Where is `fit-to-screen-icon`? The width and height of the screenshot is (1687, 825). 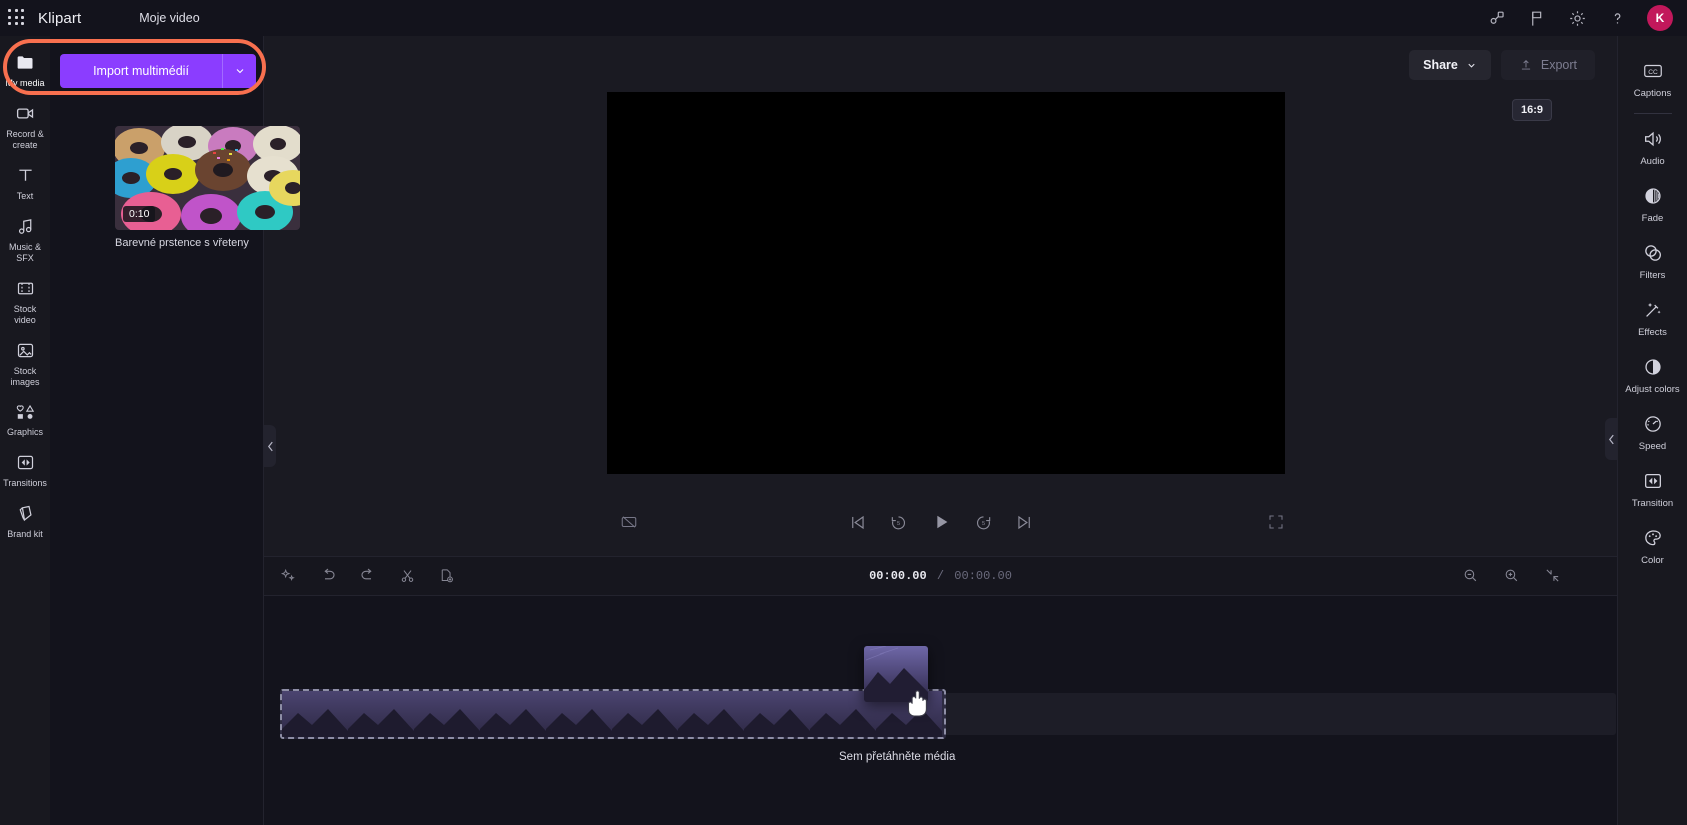 fit-to-screen-icon is located at coordinates (1552, 575).